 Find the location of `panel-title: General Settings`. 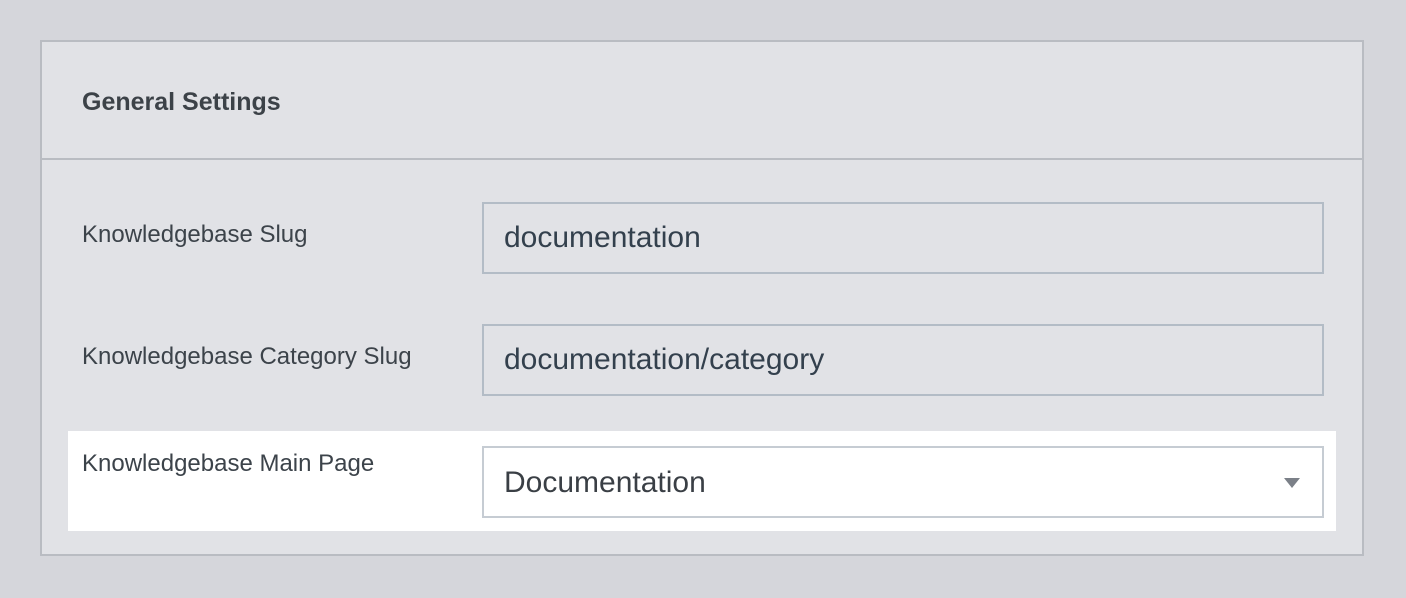

panel-title: General Settings is located at coordinates (181, 102).